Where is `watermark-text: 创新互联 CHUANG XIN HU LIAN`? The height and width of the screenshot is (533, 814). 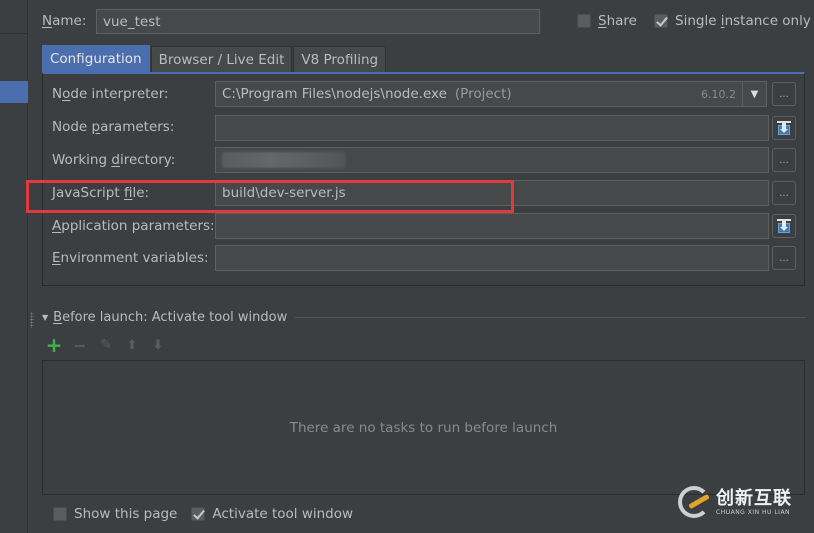
watermark-text: 创新互联 CHUANG XIN HU LIAN is located at coordinates (754, 501).